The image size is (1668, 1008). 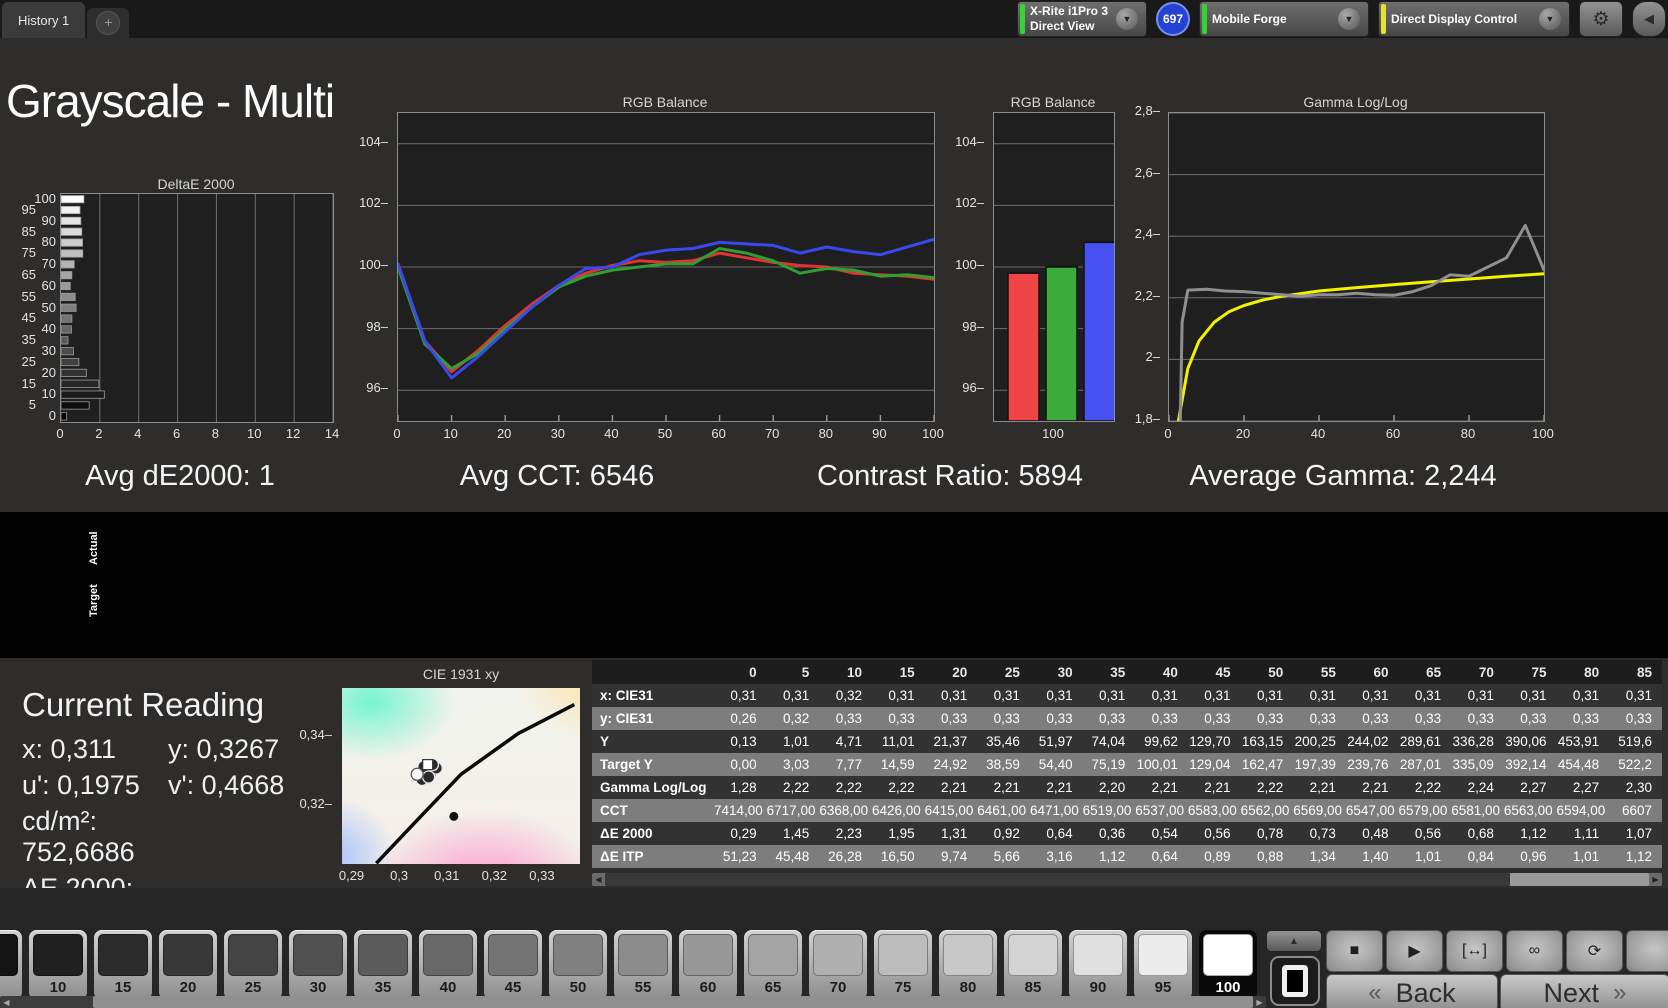 What do you see at coordinates (1584, 991) in the screenshot?
I see `next-button: Next »` at bounding box center [1584, 991].